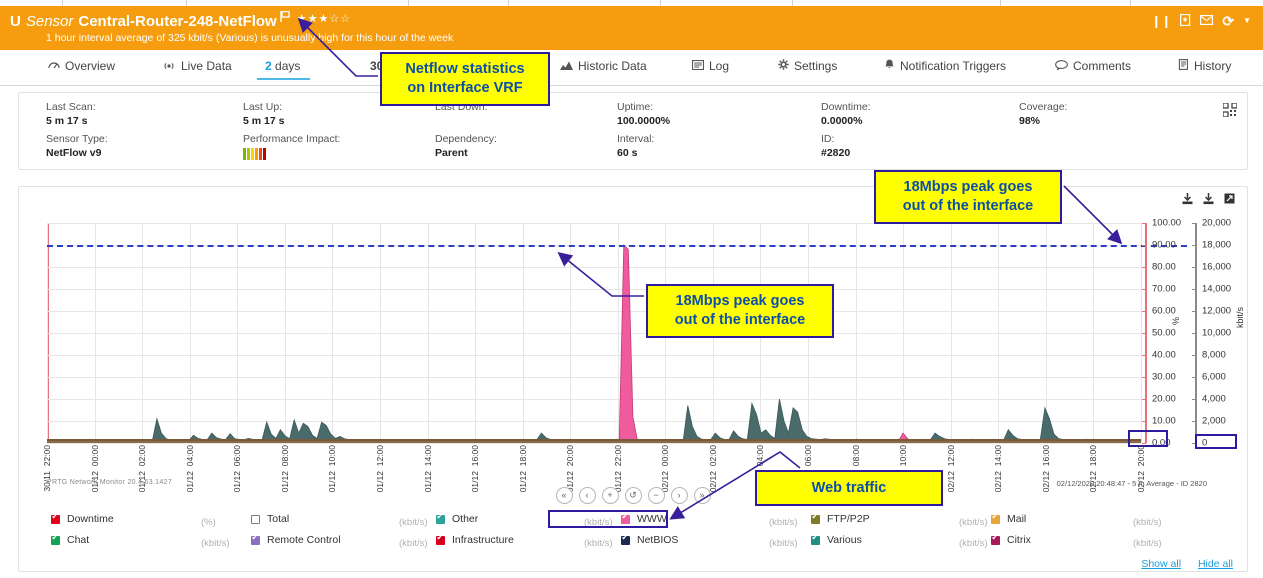  Describe the element at coordinates (90, 519) in the screenshot. I see `legend-label: Downtime` at that location.